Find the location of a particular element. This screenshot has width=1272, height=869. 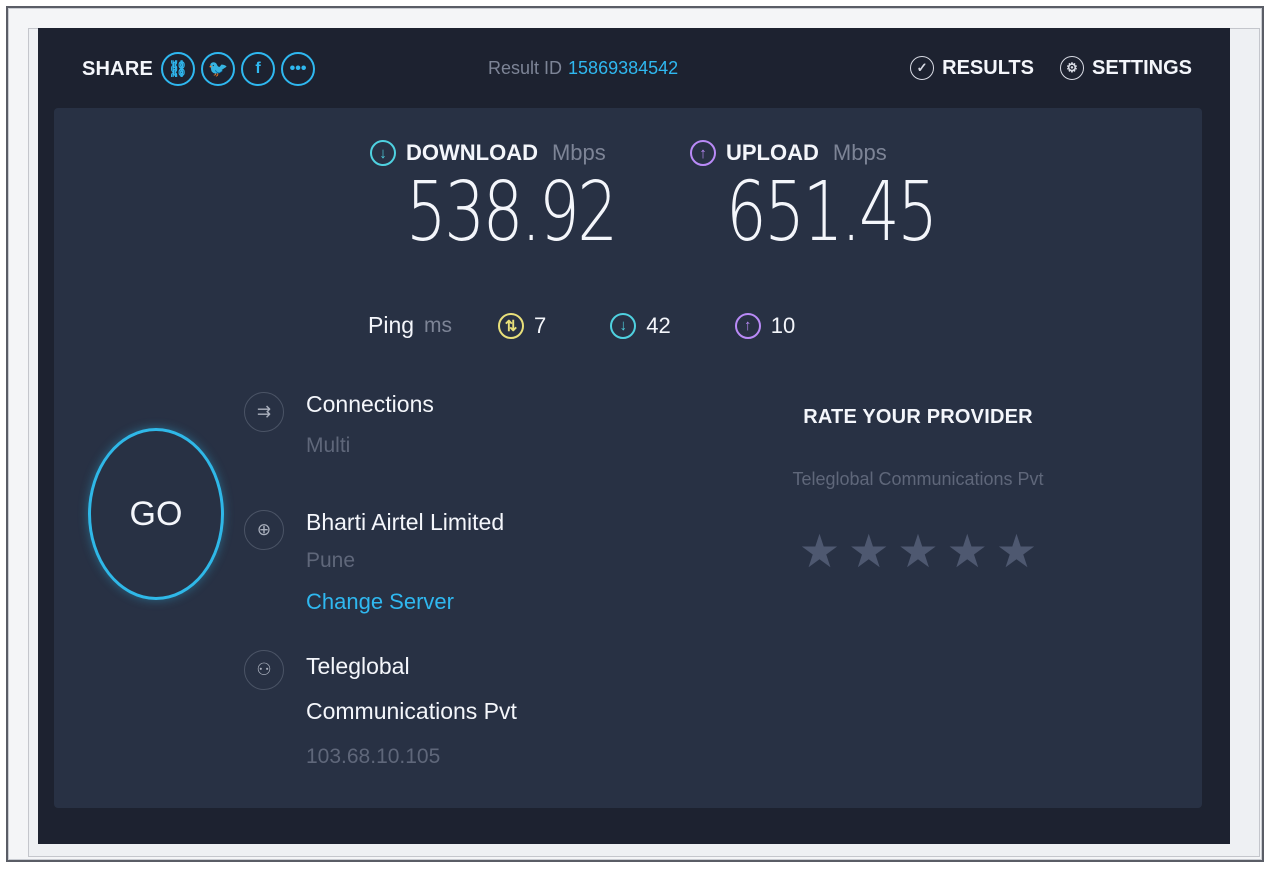

facebook-icon: f is located at coordinates (258, 69).